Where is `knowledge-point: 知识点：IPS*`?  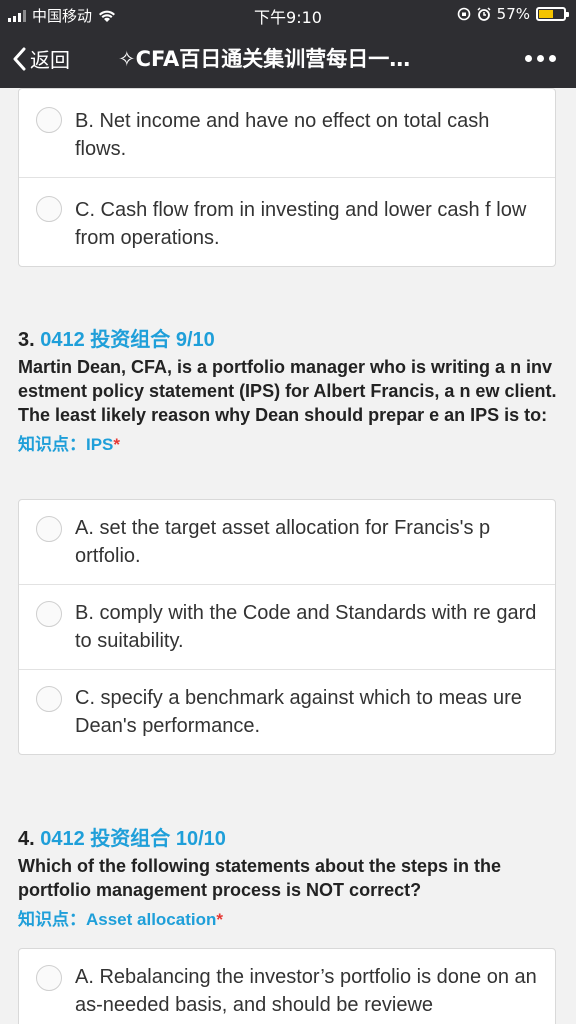 knowledge-point: 知识点：IPS* is located at coordinates (288, 445).